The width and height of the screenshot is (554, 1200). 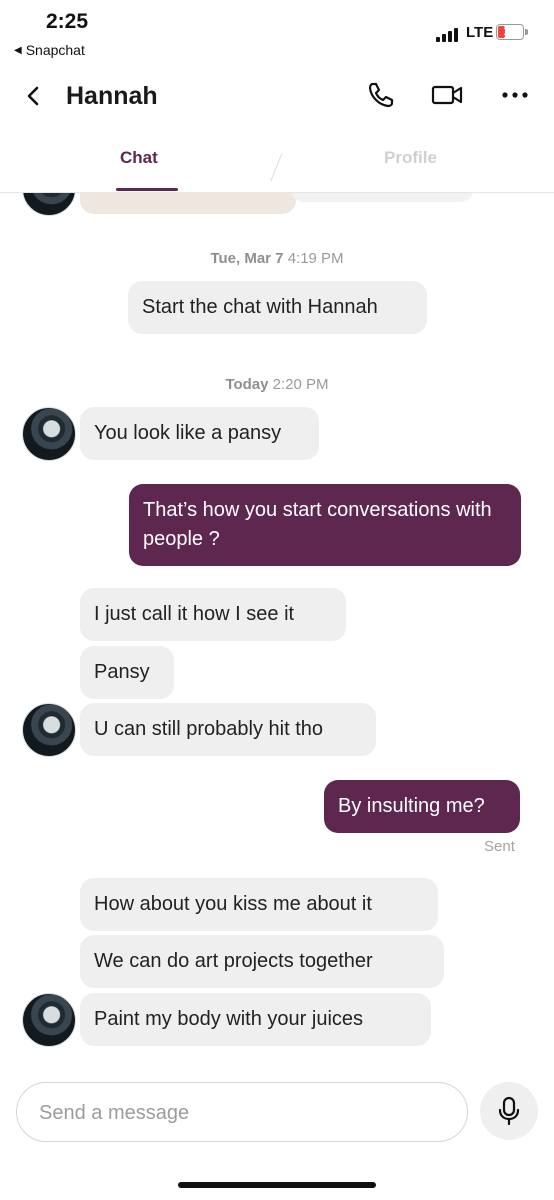 I want to click on outgoing-message: By insulting me?, so click(x=422, y=806).